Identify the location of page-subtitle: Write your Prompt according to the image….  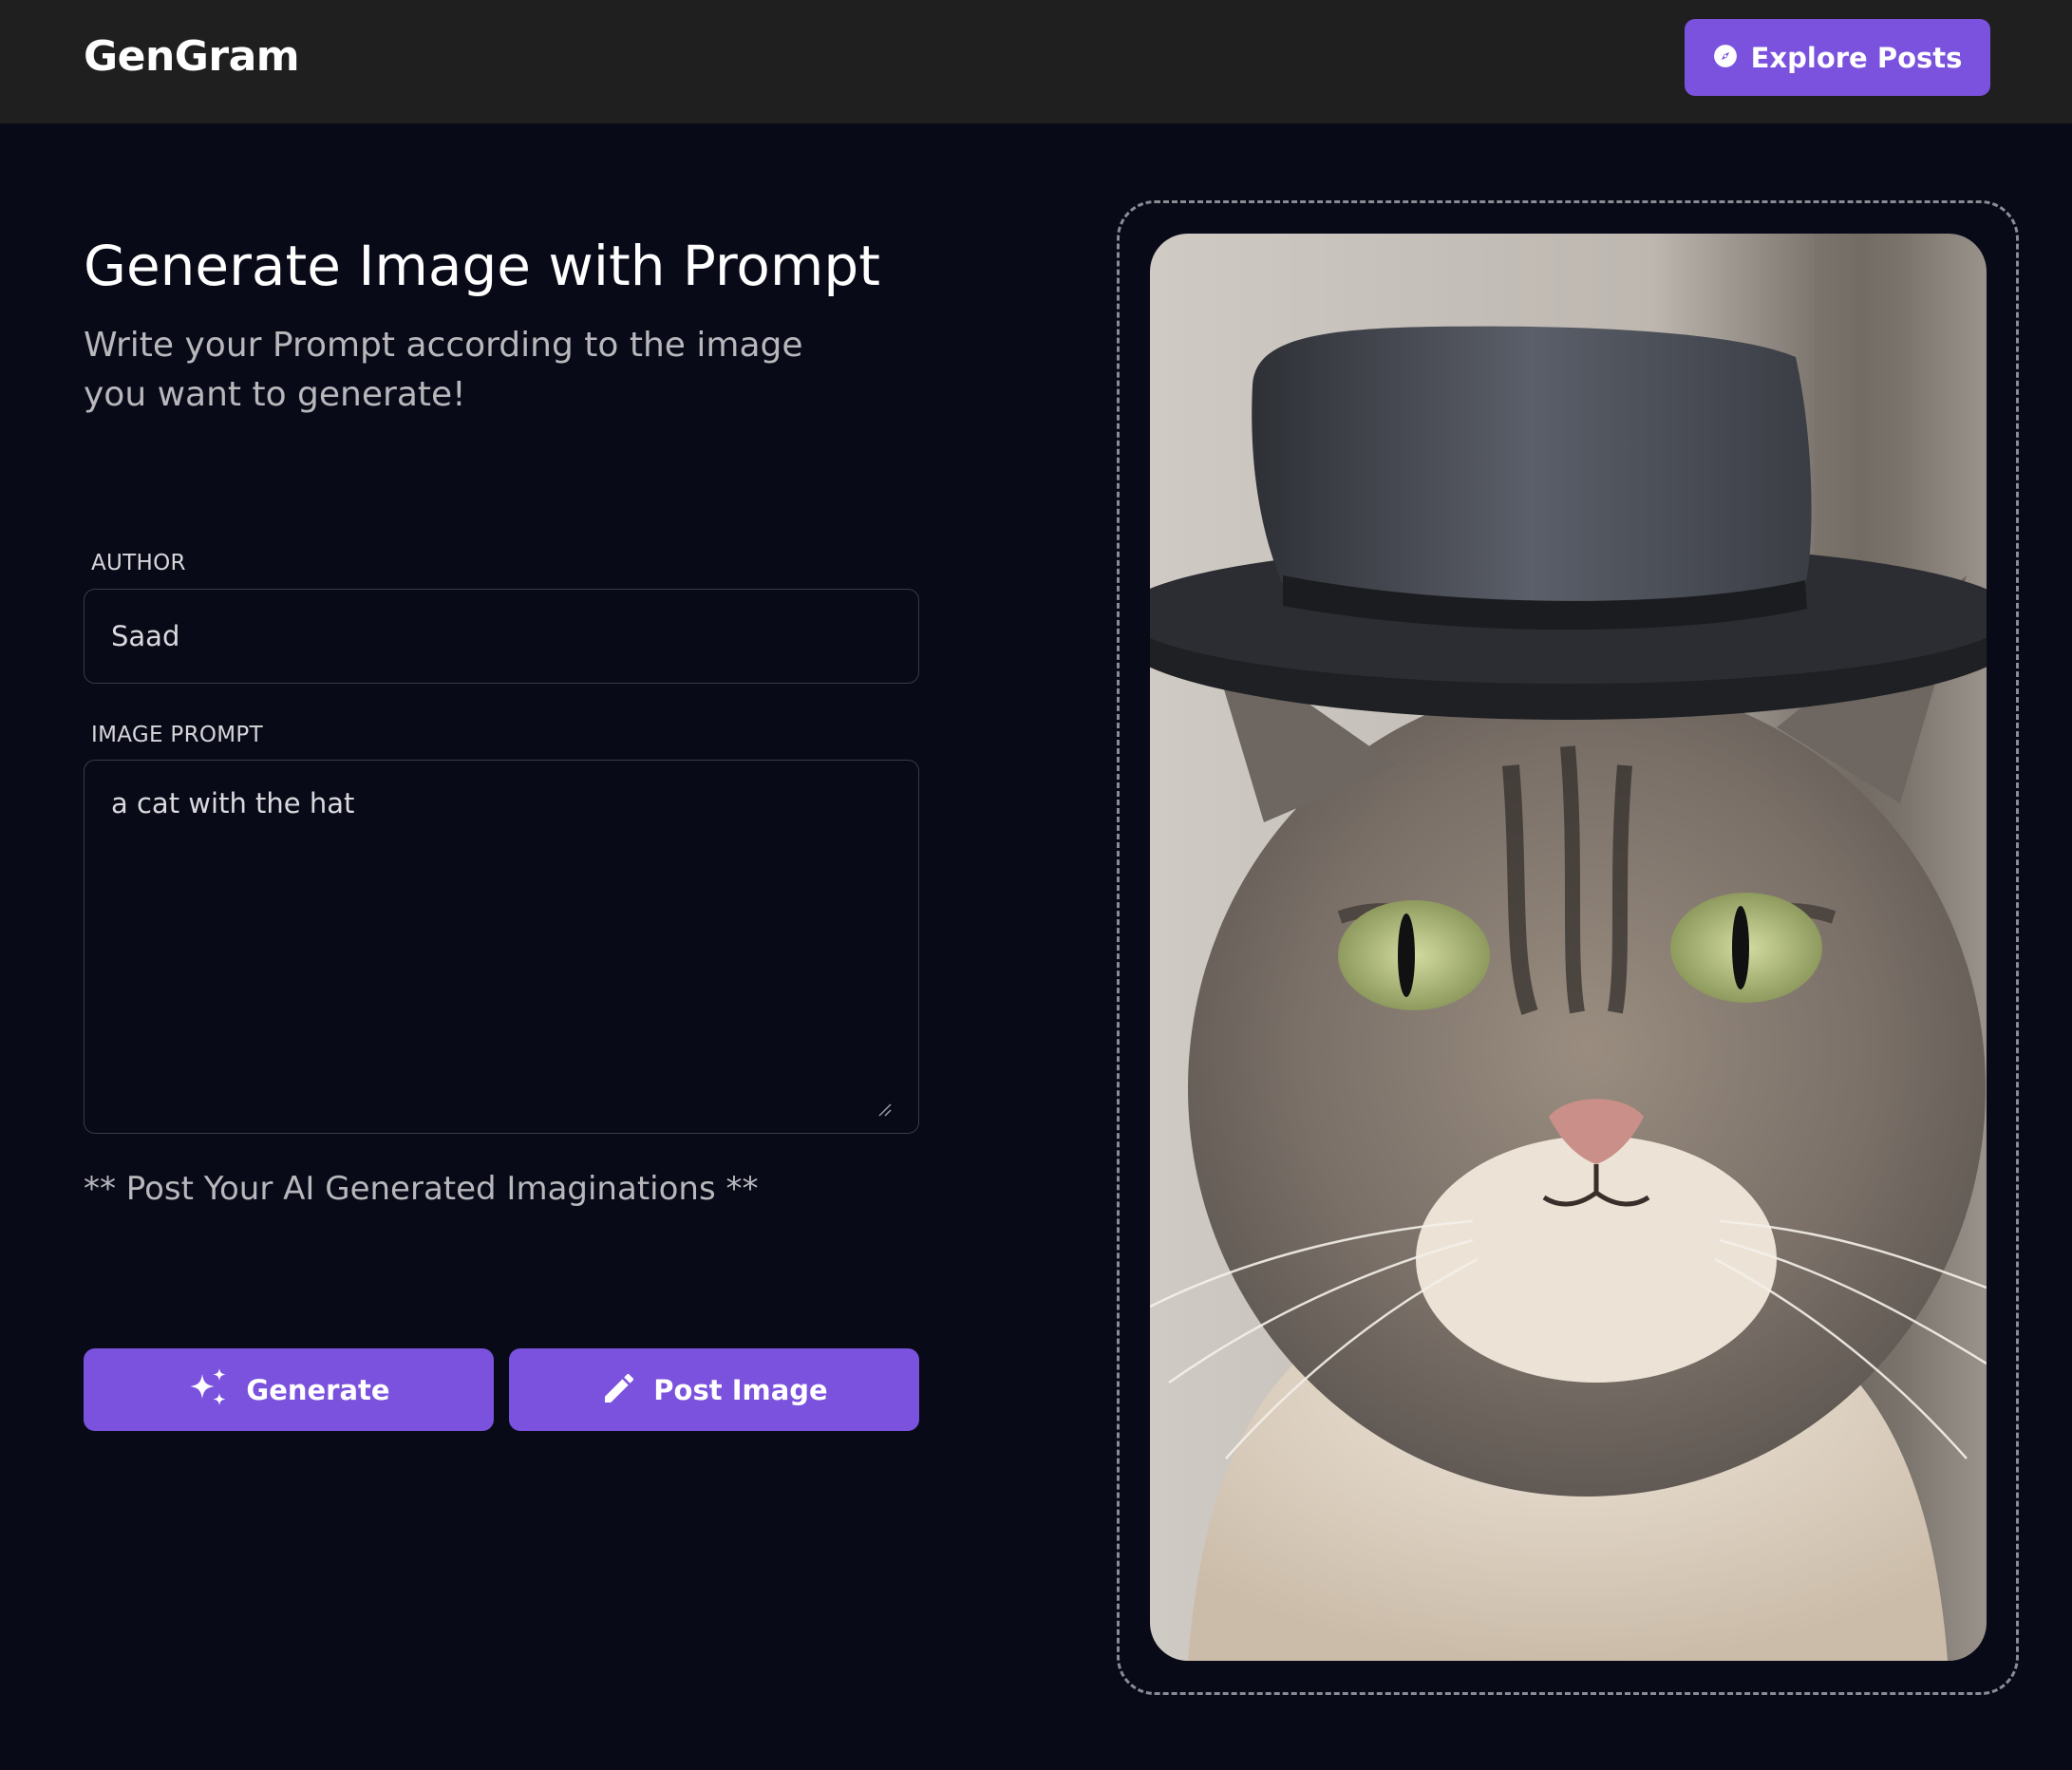
(443, 370).